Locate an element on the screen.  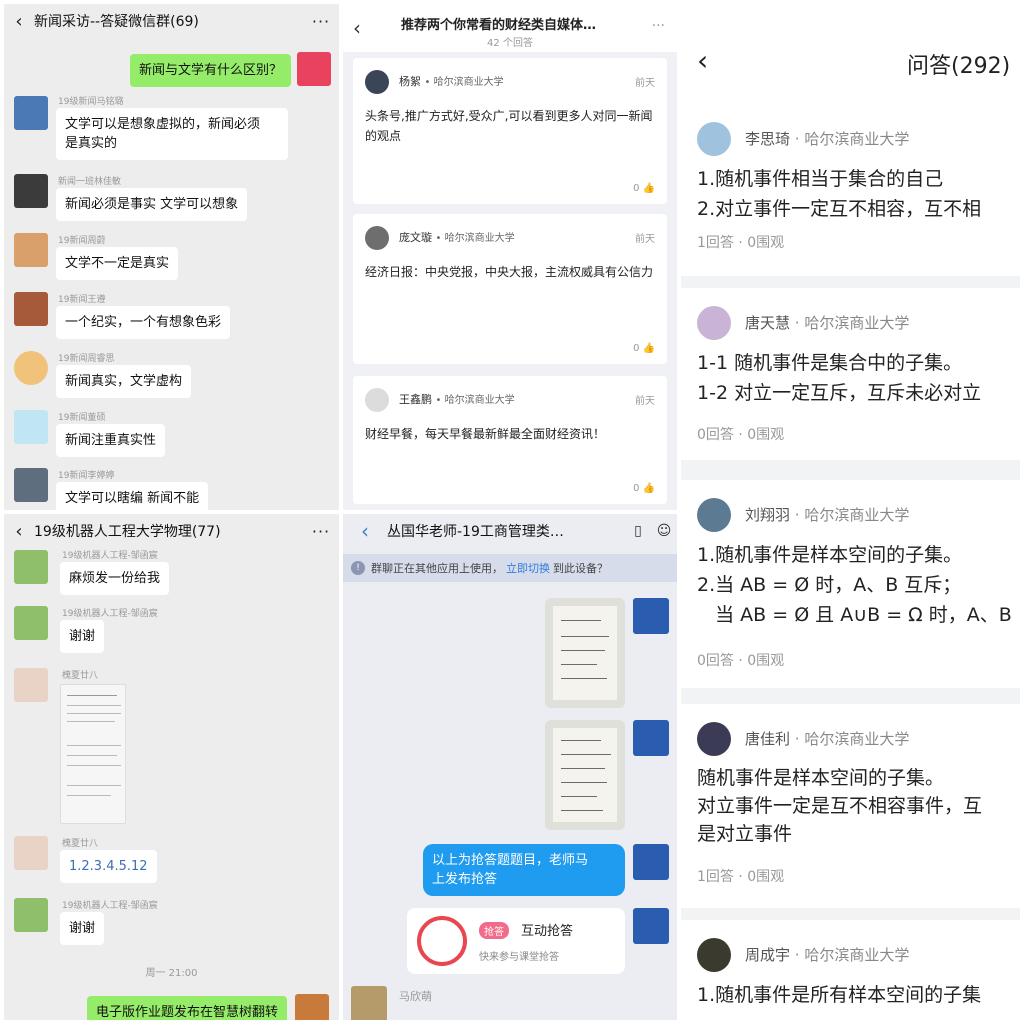
author: 李思琦 · 哈尔滨商业大学 is located at coordinates (827, 138).